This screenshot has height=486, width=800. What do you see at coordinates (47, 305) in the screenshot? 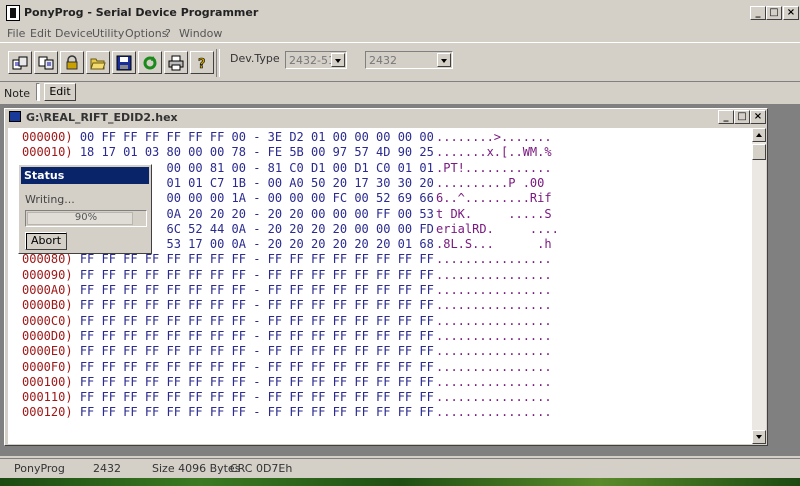
I see `hex-address: 0000B0)` at bounding box center [47, 305].